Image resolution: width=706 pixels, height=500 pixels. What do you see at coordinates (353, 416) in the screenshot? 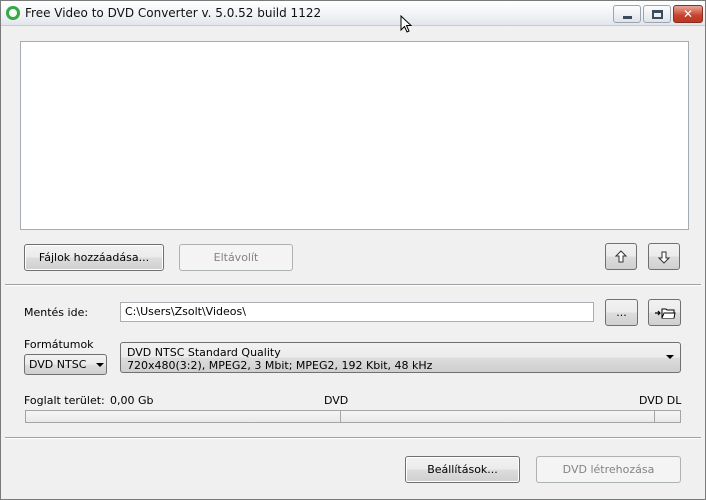
I see `space-progress-bar` at bounding box center [353, 416].